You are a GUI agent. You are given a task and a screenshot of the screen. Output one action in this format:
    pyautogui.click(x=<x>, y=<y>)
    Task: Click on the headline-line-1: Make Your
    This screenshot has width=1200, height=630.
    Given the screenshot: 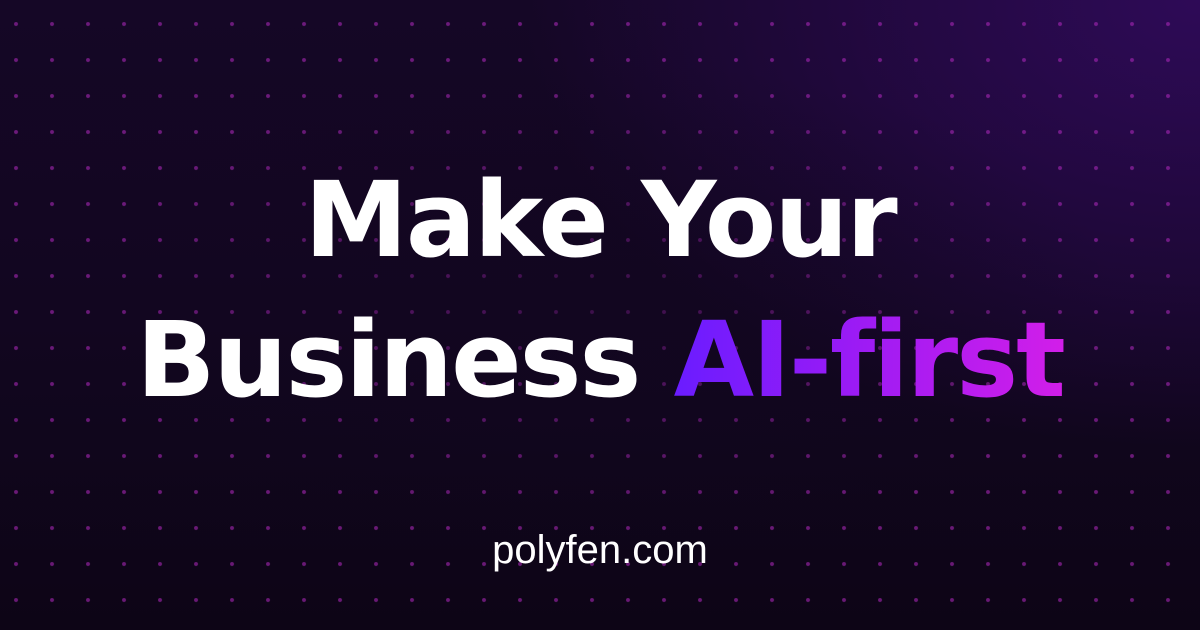 What is the action you would take?
    pyautogui.click(x=600, y=220)
    